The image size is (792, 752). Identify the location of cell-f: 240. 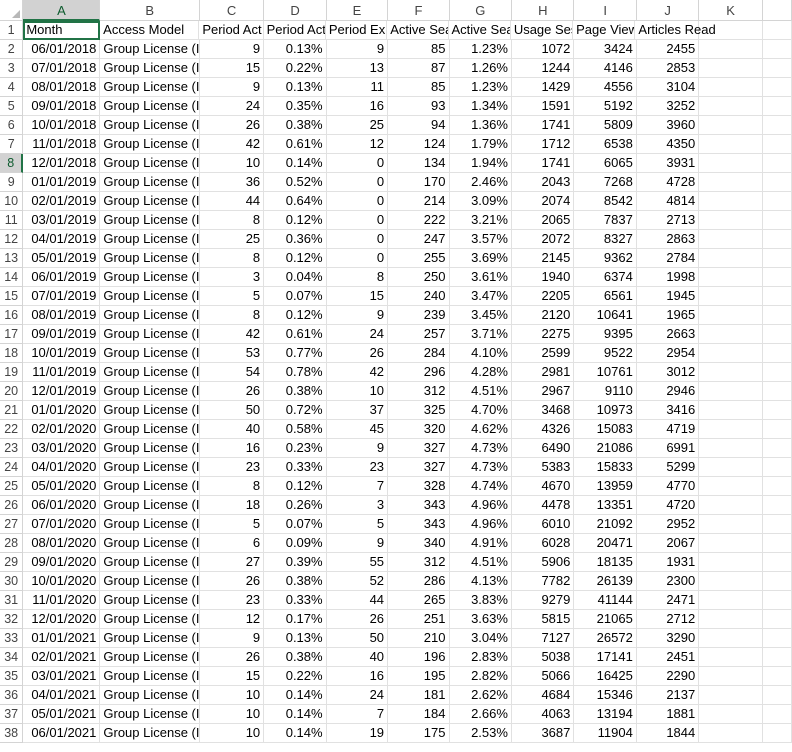
(419, 296).